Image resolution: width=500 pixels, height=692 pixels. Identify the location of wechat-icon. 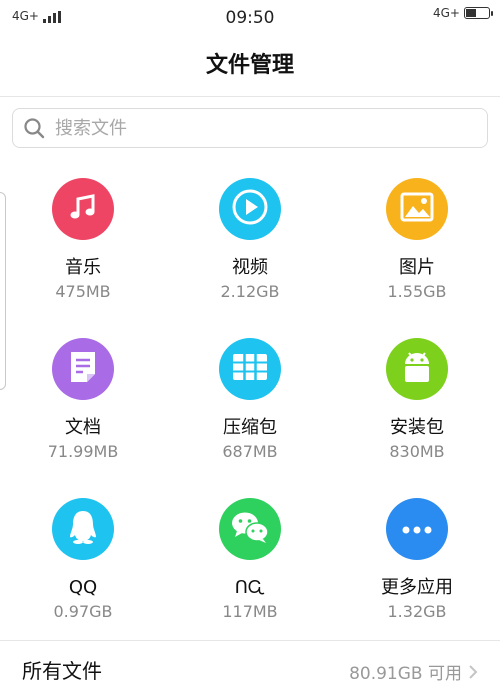
(250, 529).